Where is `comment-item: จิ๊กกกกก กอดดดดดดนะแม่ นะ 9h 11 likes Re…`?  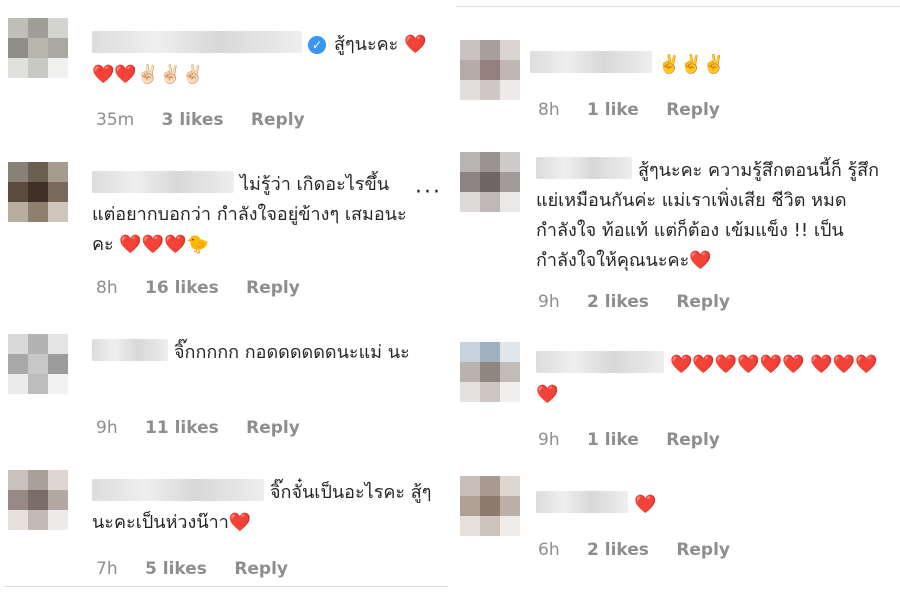
comment-item: จิ๊กกกกก กอดดดดดดนะแม่ นะ 9h 11 likes Re… is located at coordinates (224, 387).